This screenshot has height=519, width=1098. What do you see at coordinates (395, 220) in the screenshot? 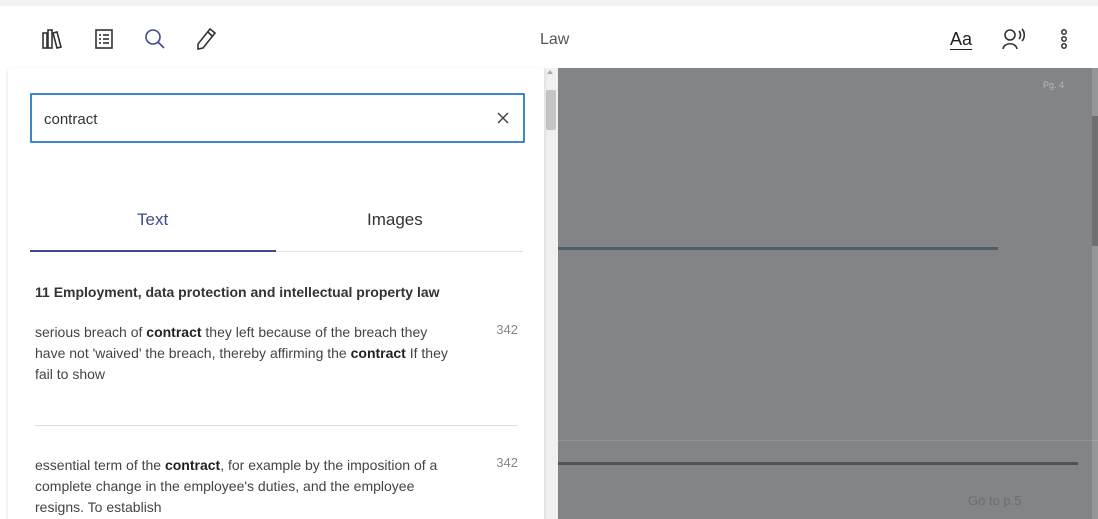
I see `tab-images: Images` at bounding box center [395, 220].